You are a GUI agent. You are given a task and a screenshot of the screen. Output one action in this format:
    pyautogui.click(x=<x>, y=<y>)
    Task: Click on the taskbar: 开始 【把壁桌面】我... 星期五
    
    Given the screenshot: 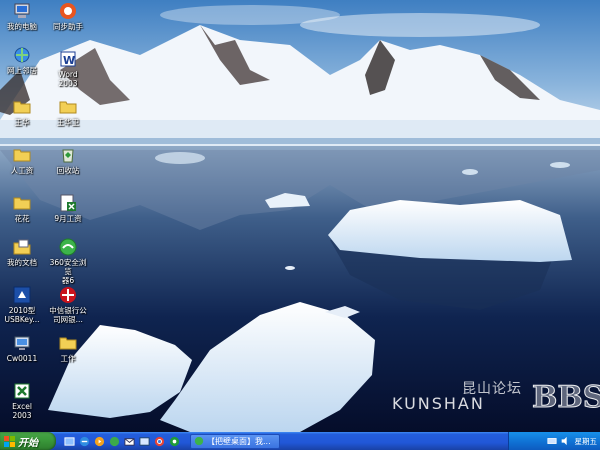 What is the action you would take?
    pyautogui.click(x=300, y=441)
    